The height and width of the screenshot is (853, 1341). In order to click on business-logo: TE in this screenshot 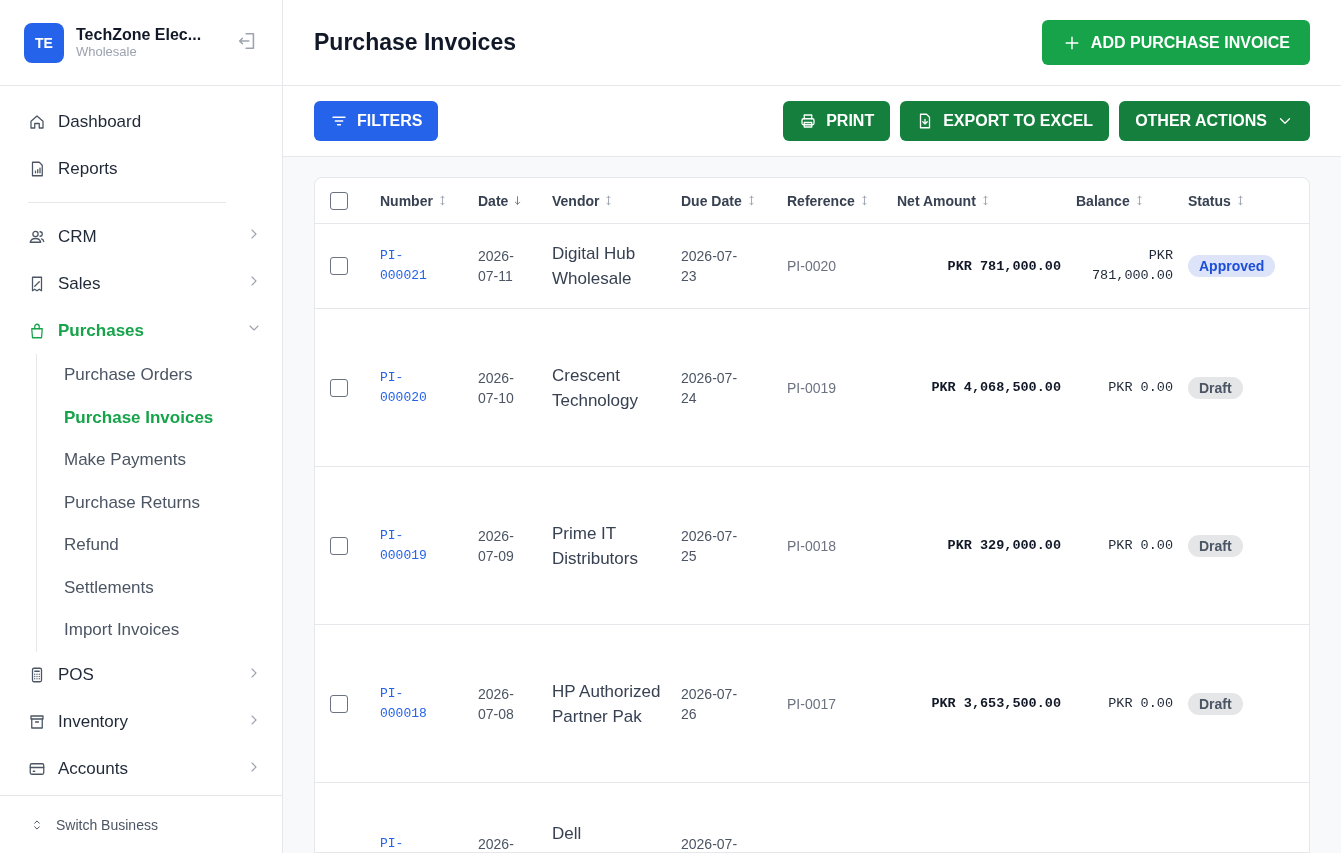, I will do `click(44, 42)`.